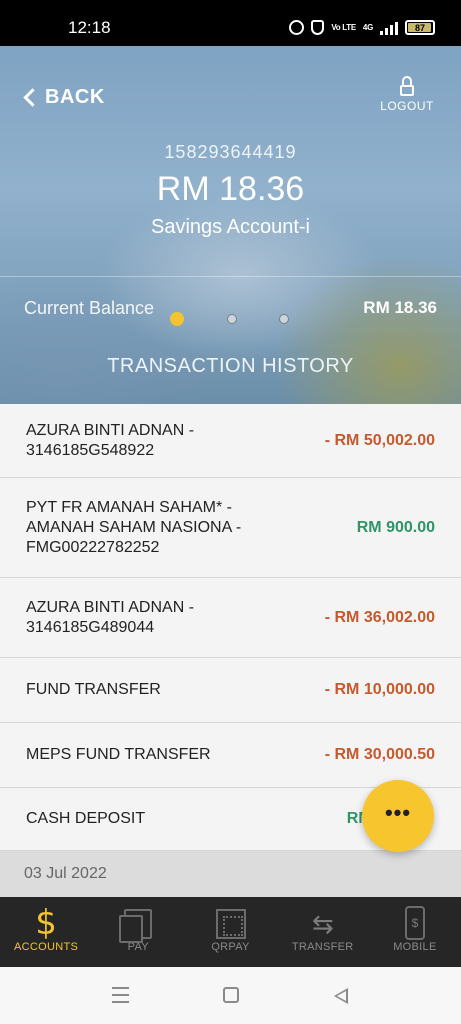 The height and width of the screenshot is (1024, 461). Describe the element at coordinates (414, 923) in the screenshot. I see `mobile-icon: $` at that location.